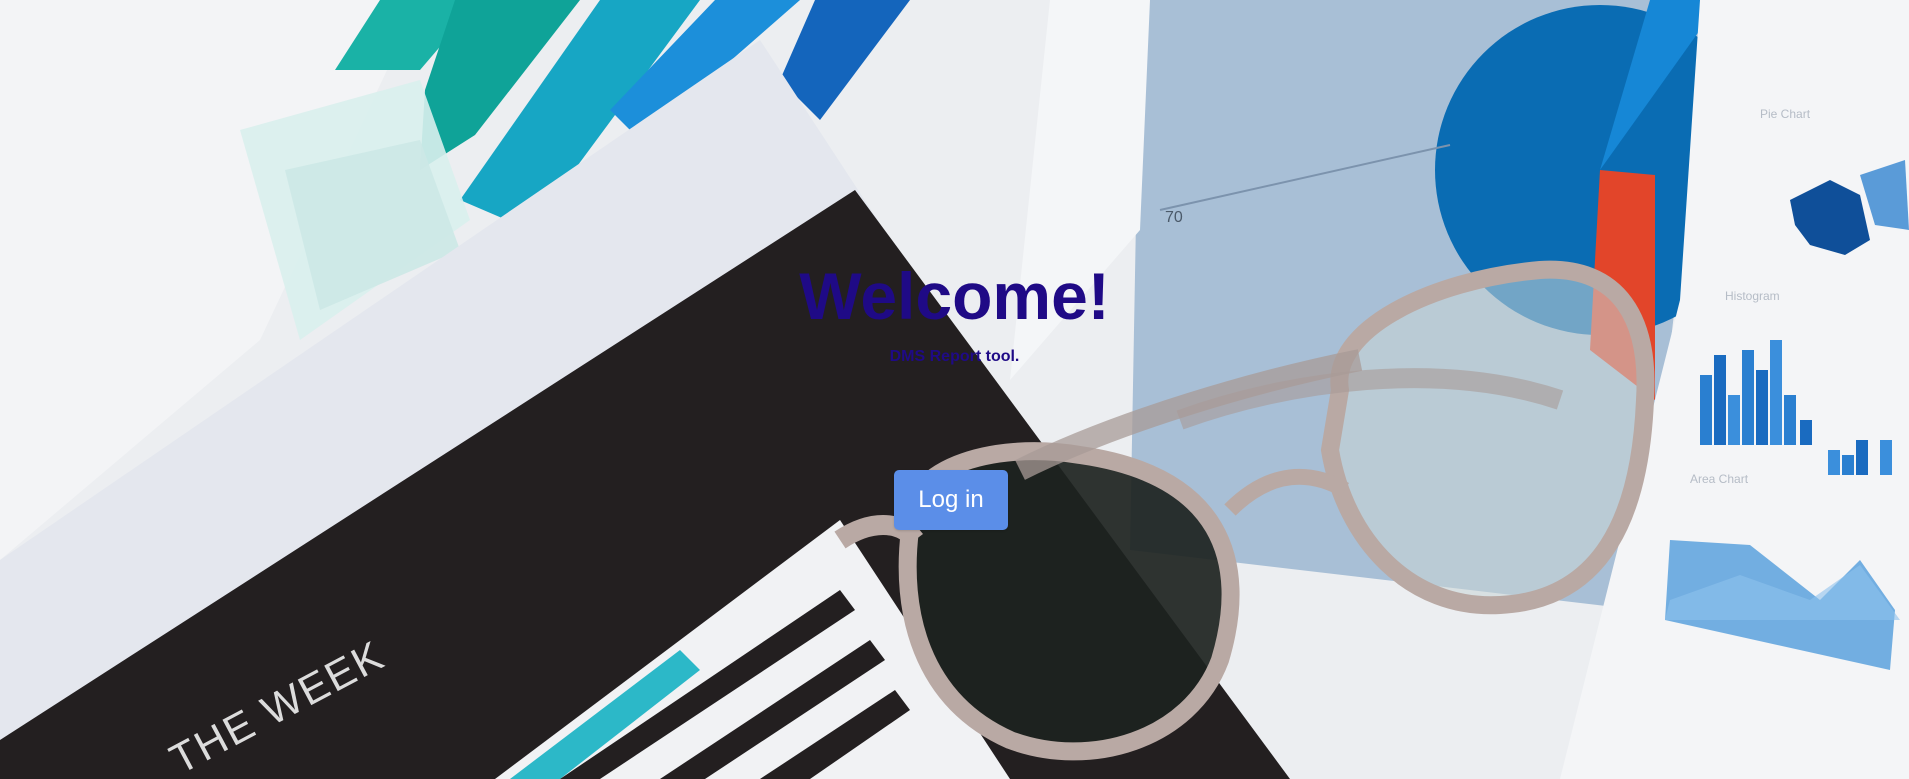  I want to click on welcome-title: Welcome!, so click(954, 296).